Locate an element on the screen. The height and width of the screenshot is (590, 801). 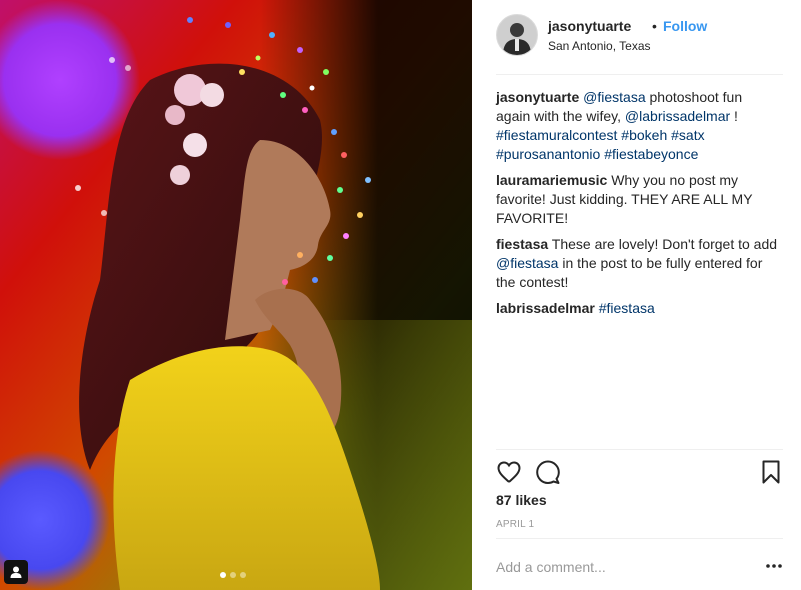
post-author-username: jasonytuarte is located at coordinates (589, 26).